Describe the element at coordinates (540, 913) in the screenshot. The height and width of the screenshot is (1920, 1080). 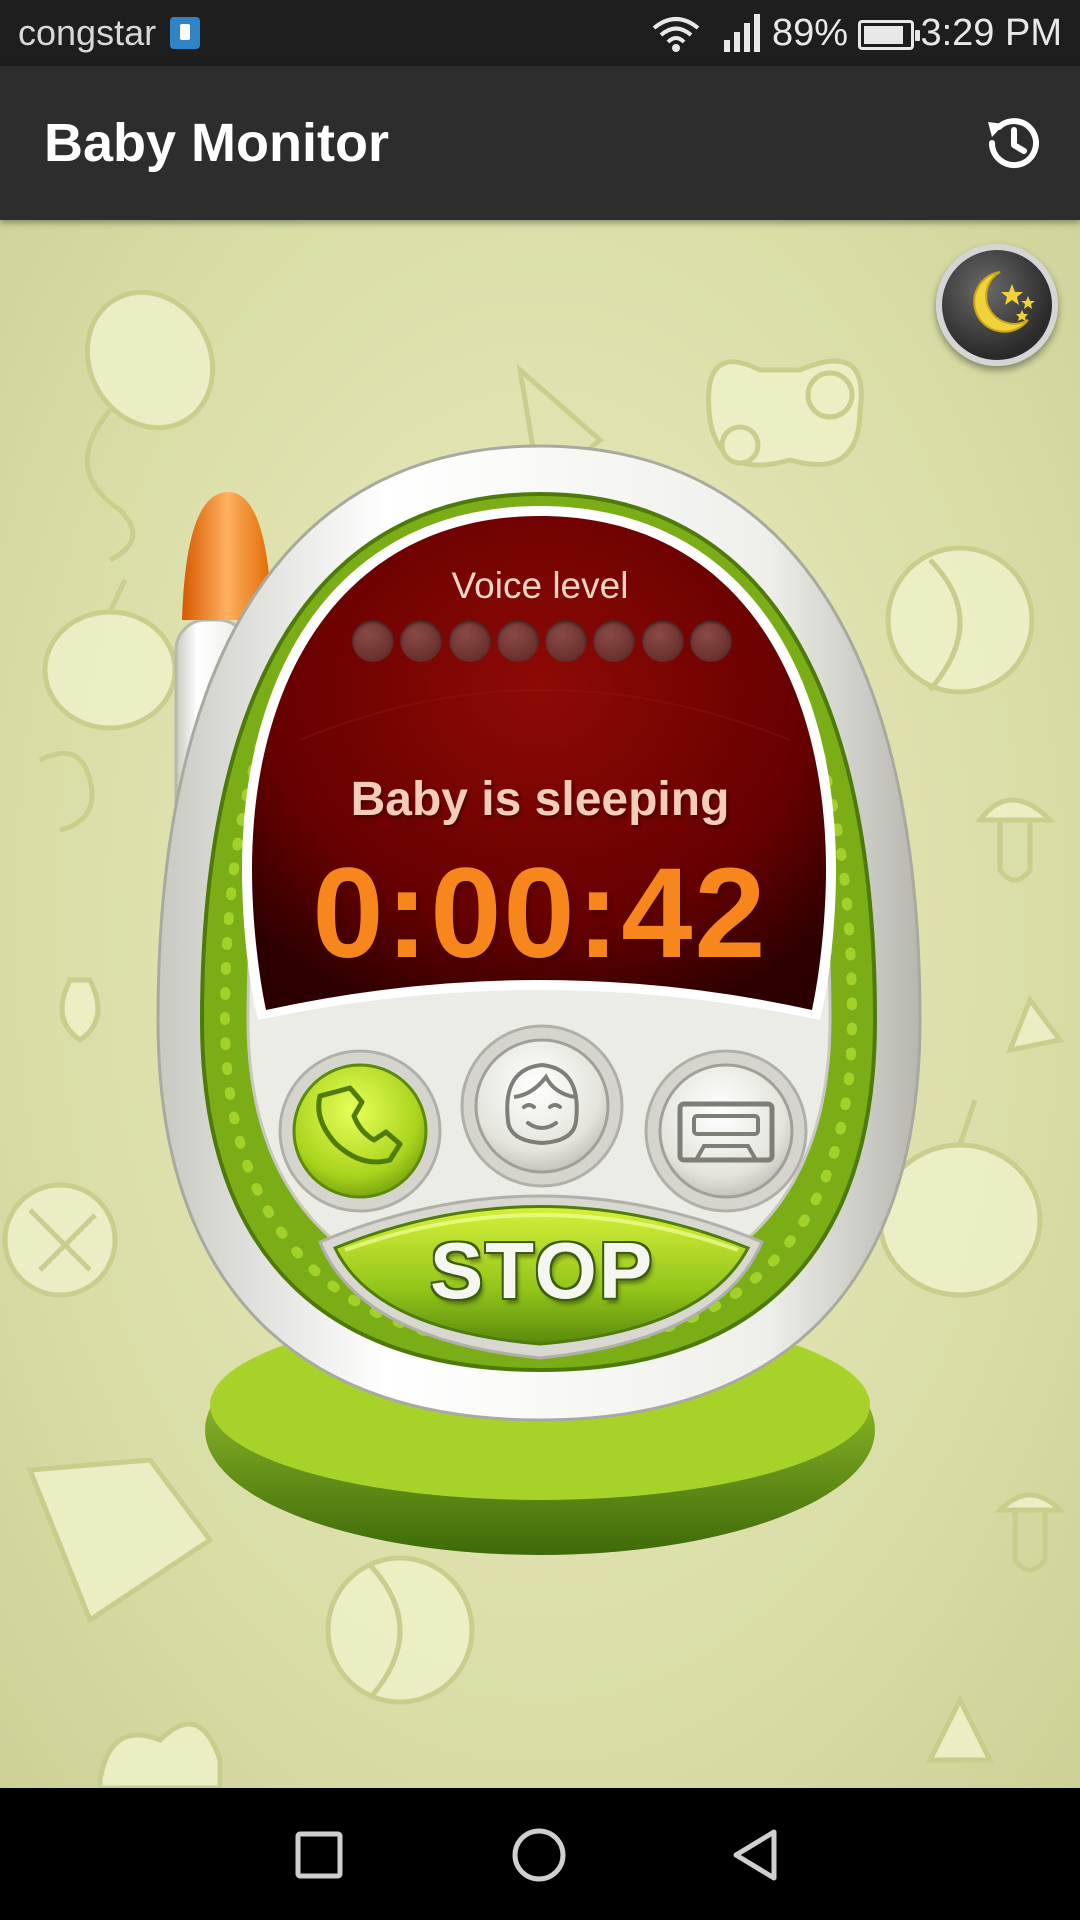
I see `elapsed-timer: 0:00:42` at that location.